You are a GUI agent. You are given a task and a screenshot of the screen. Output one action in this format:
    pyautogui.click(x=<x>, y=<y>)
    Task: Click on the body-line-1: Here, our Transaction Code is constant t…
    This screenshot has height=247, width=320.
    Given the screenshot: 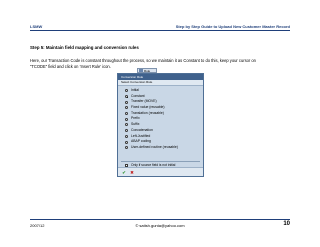 What is the action you would take?
    pyautogui.click(x=143, y=60)
    